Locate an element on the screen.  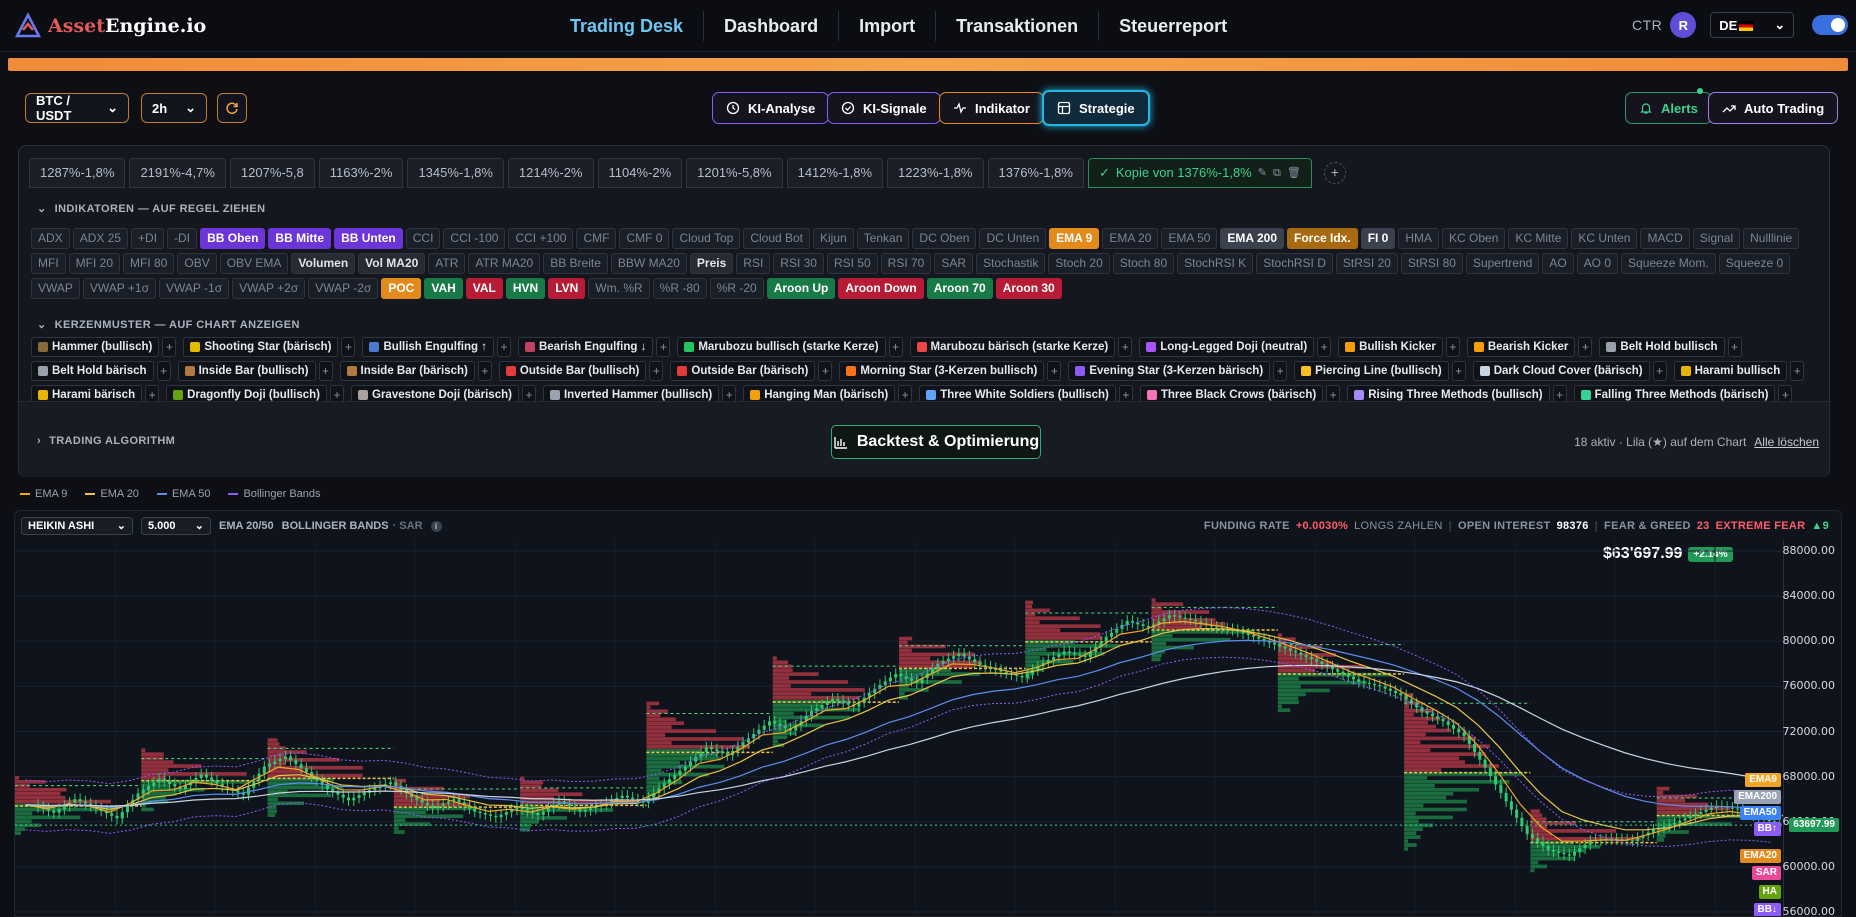
indicator-chip: StochRSI K is located at coordinates (1215, 263).